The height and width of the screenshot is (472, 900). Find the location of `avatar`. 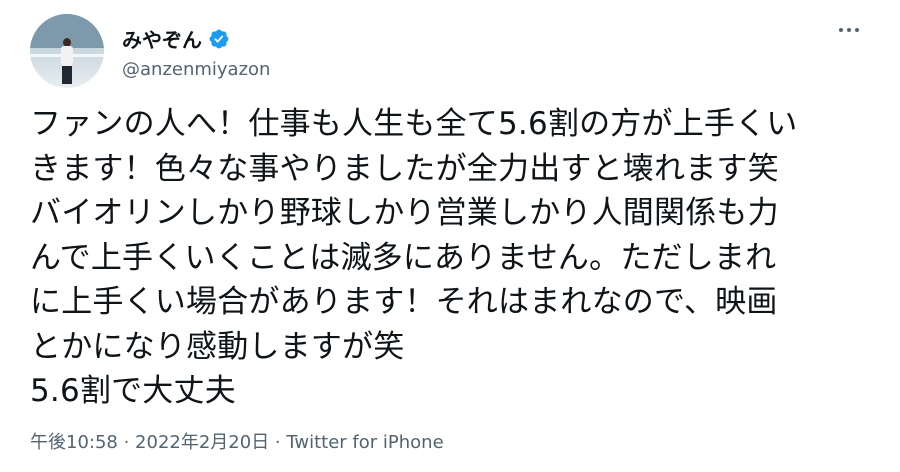

avatar is located at coordinates (67, 51).